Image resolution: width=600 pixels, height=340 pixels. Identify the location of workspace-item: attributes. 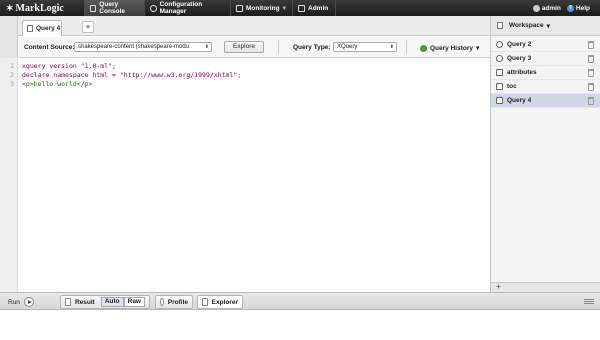
(545, 73).